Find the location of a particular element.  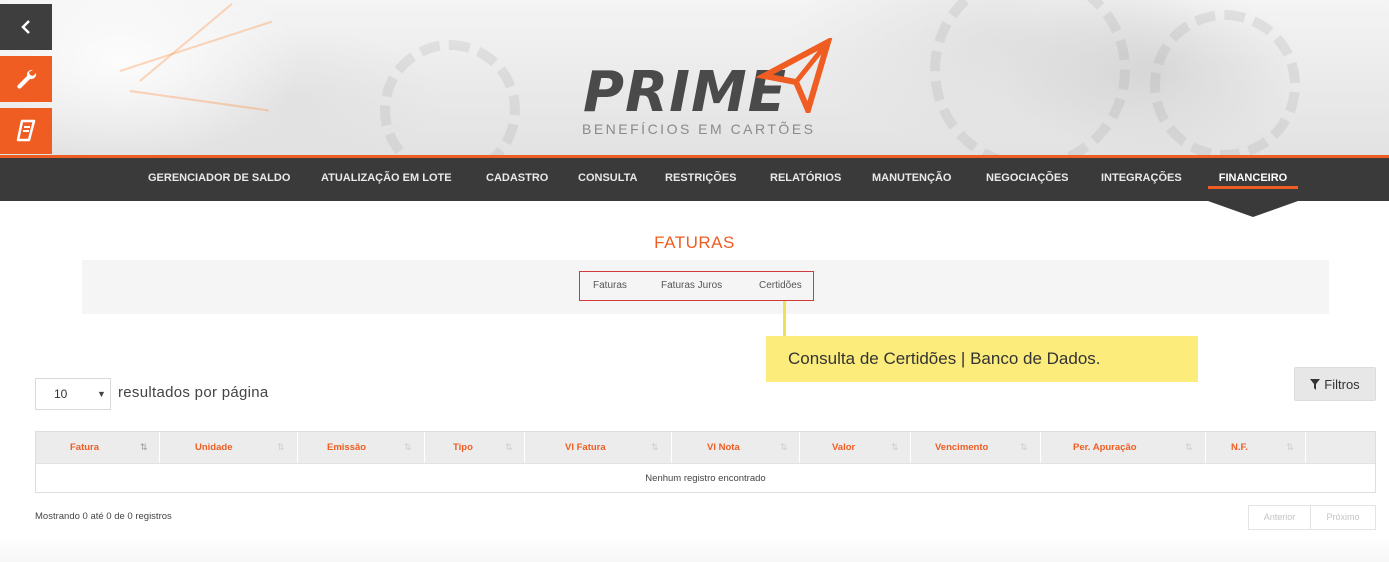

nav-item-financeiro: FINANCEIRO is located at coordinates (1253, 179).